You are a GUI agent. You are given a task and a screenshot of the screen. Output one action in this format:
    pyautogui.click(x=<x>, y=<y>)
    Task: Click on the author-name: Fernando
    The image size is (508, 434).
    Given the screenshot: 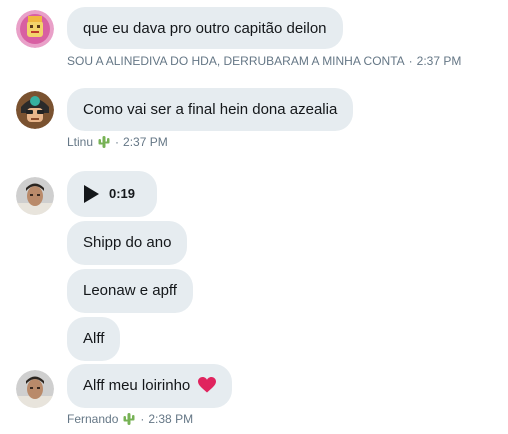 What is the action you would take?
    pyautogui.click(x=92, y=419)
    